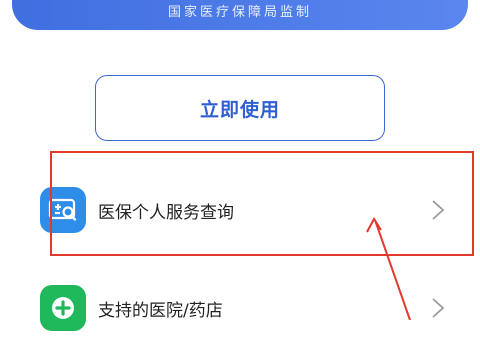 The image size is (480, 338). I want to click on menu-item-label: 支持的医院/药店, so click(160, 310).